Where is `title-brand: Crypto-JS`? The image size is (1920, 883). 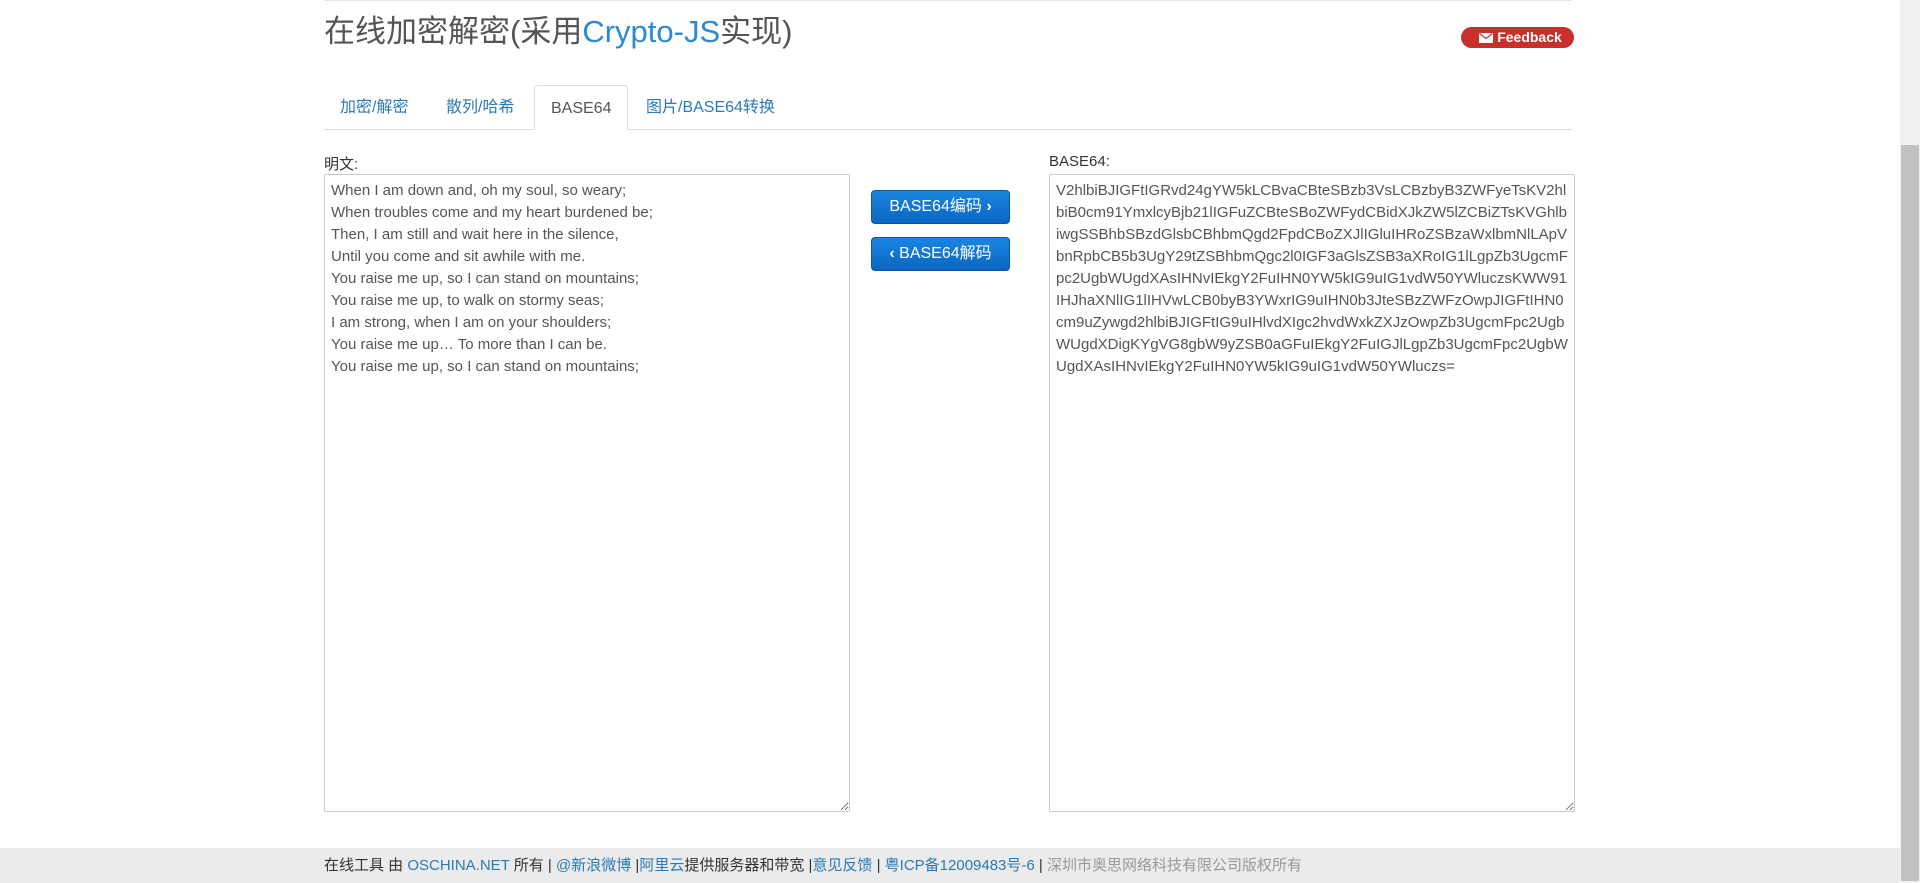 title-brand: Crypto-JS is located at coordinates (651, 31).